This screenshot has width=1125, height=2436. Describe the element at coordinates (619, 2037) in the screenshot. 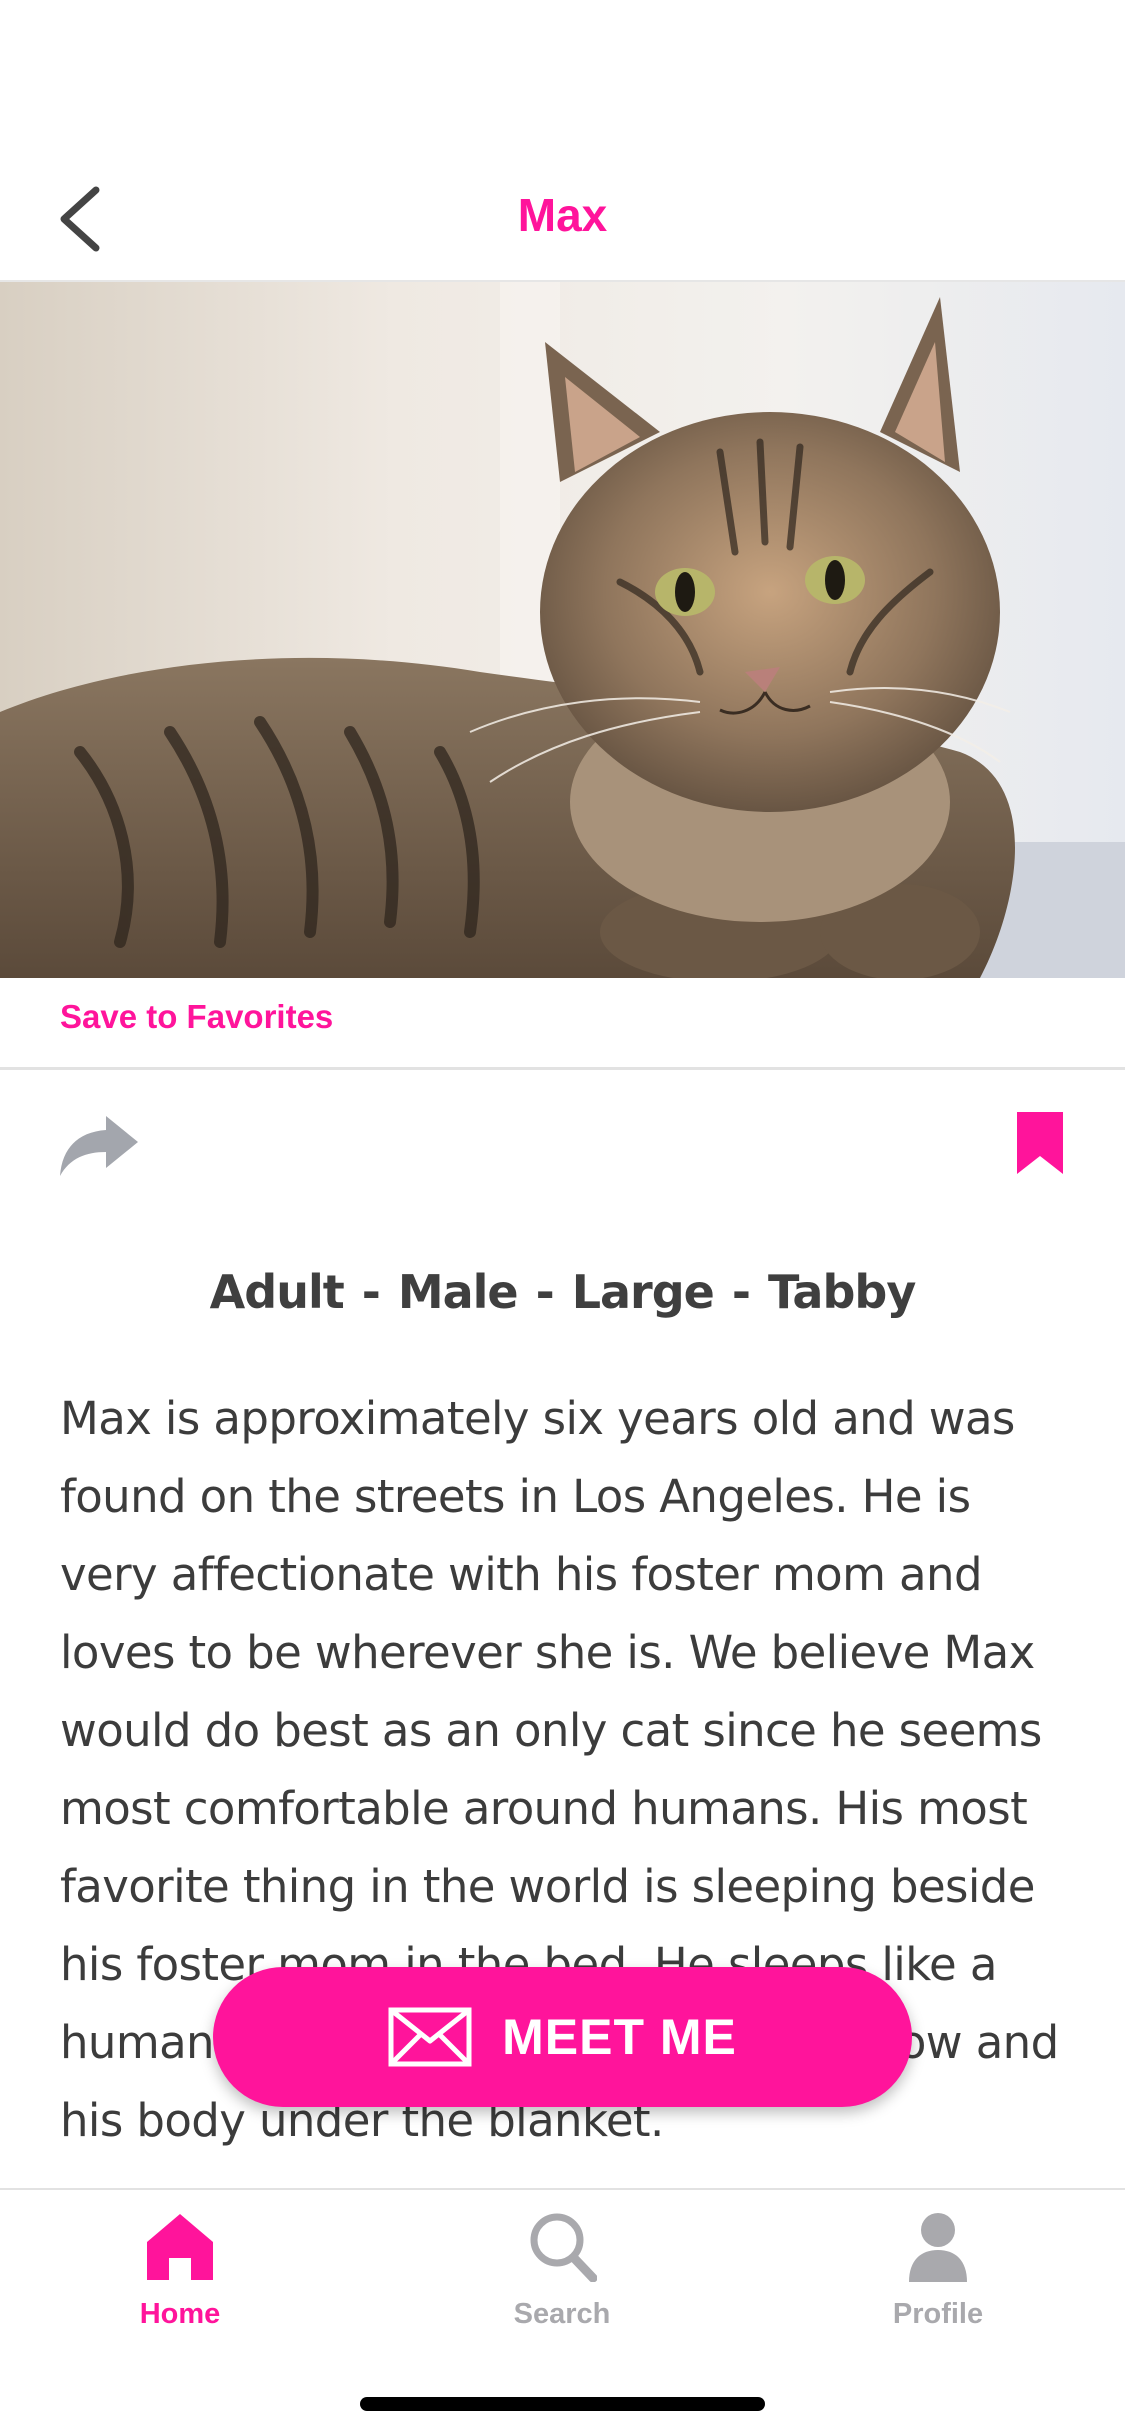

I see `meet-me-label: MEET ME` at that location.